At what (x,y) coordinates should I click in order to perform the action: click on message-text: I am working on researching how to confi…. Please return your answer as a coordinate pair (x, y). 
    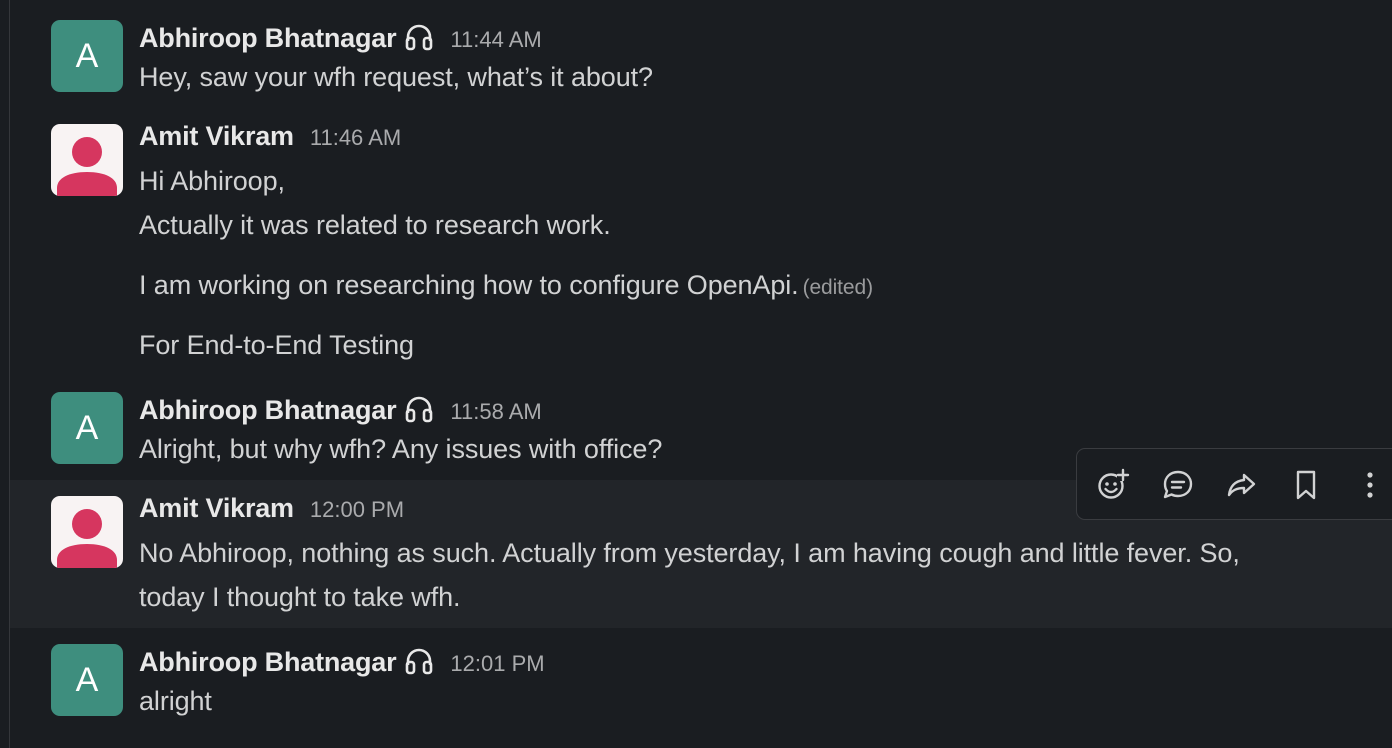
    Looking at the image, I should click on (469, 285).